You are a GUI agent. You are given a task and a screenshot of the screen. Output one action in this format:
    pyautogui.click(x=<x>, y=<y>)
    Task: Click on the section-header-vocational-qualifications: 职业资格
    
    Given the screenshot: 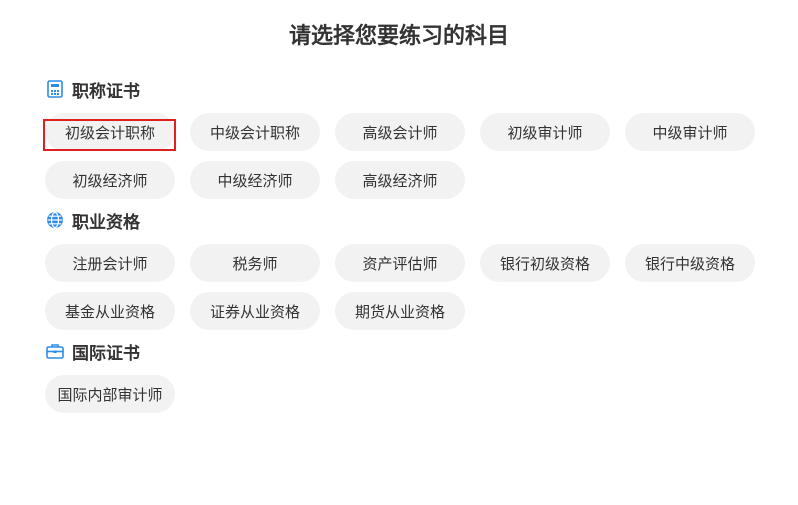 What is the action you would take?
    pyautogui.click(x=93, y=221)
    